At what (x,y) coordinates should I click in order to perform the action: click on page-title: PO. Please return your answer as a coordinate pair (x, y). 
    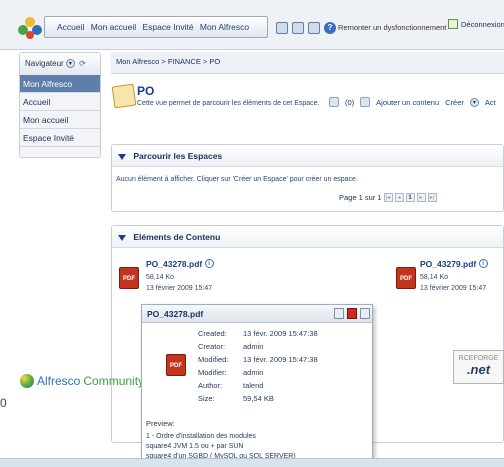
    Looking at the image, I should click on (146, 91).